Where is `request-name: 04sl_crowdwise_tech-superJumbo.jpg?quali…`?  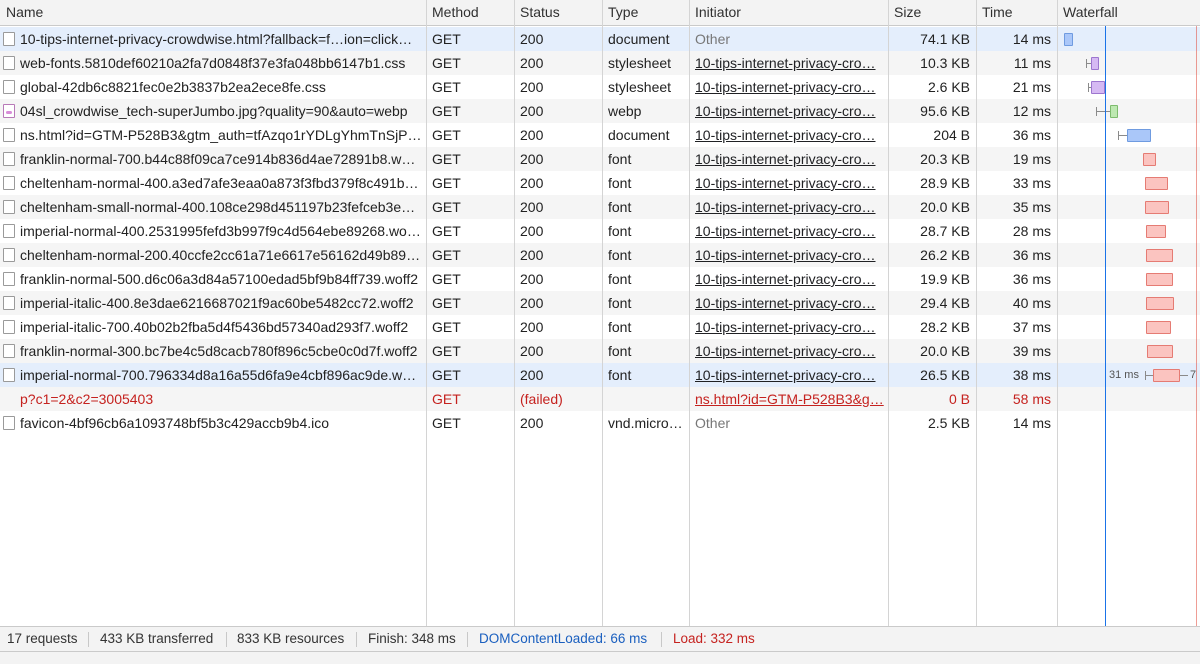
request-name: 04sl_crowdwise_tech-superJumbo.jpg?quali… is located at coordinates (221, 111).